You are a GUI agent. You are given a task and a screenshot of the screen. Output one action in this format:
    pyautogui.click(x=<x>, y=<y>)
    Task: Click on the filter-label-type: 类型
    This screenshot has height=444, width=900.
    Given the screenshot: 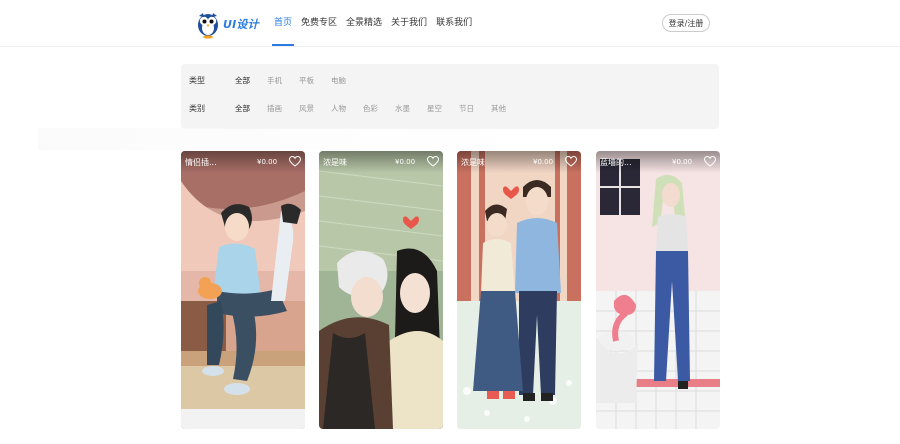 What is the action you would take?
    pyautogui.click(x=197, y=80)
    